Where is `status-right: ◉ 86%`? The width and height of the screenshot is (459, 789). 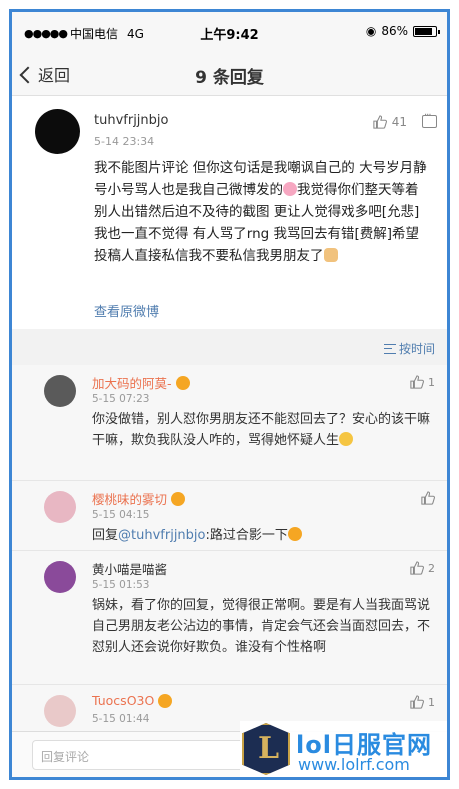
status-right: ◉ 86% is located at coordinates (402, 31).